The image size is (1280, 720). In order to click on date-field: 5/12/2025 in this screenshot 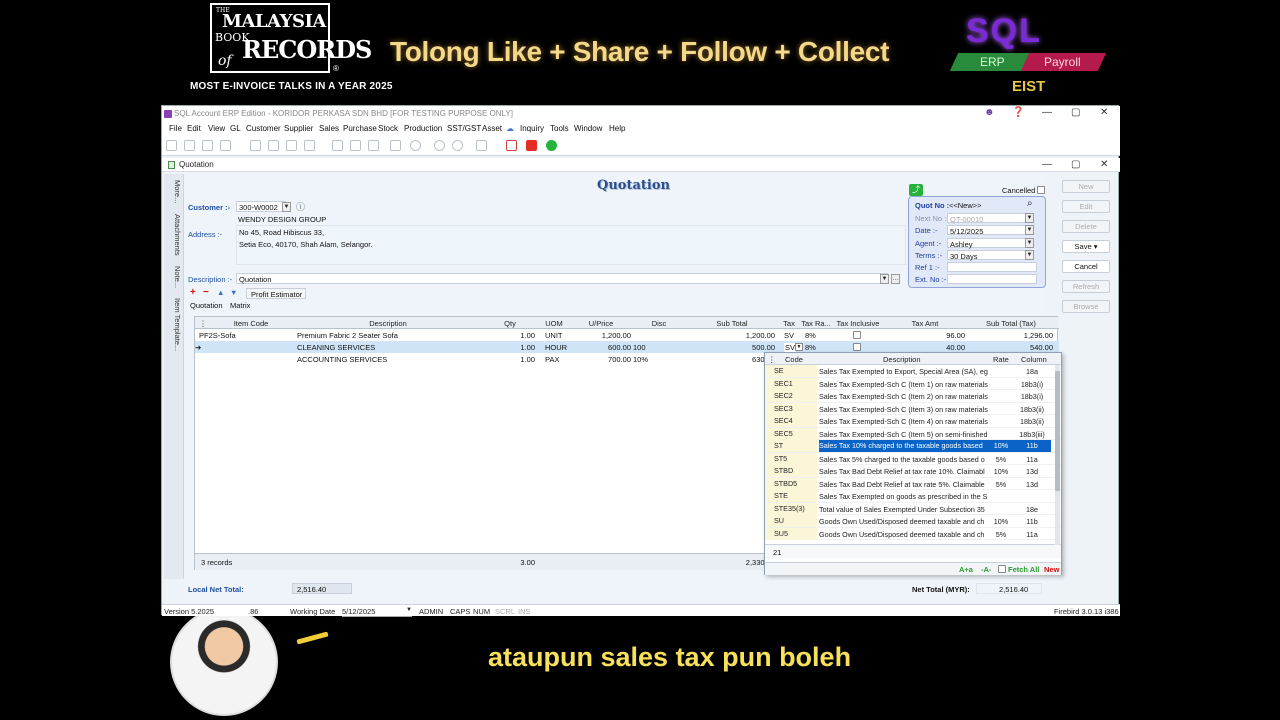, I will do `click(988, 230)`.